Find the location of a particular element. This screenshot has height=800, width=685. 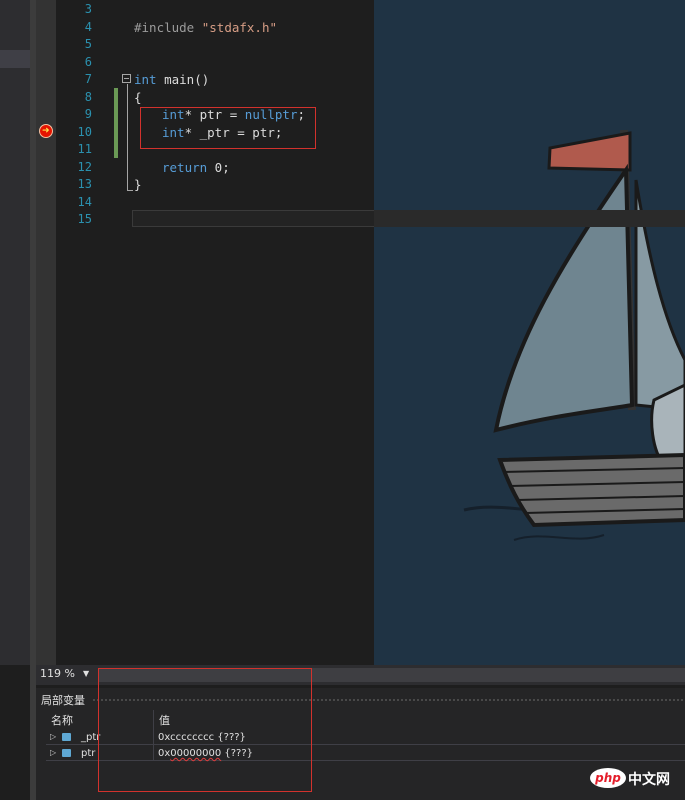

current-line-highlight is located at coordinates (253, 218).